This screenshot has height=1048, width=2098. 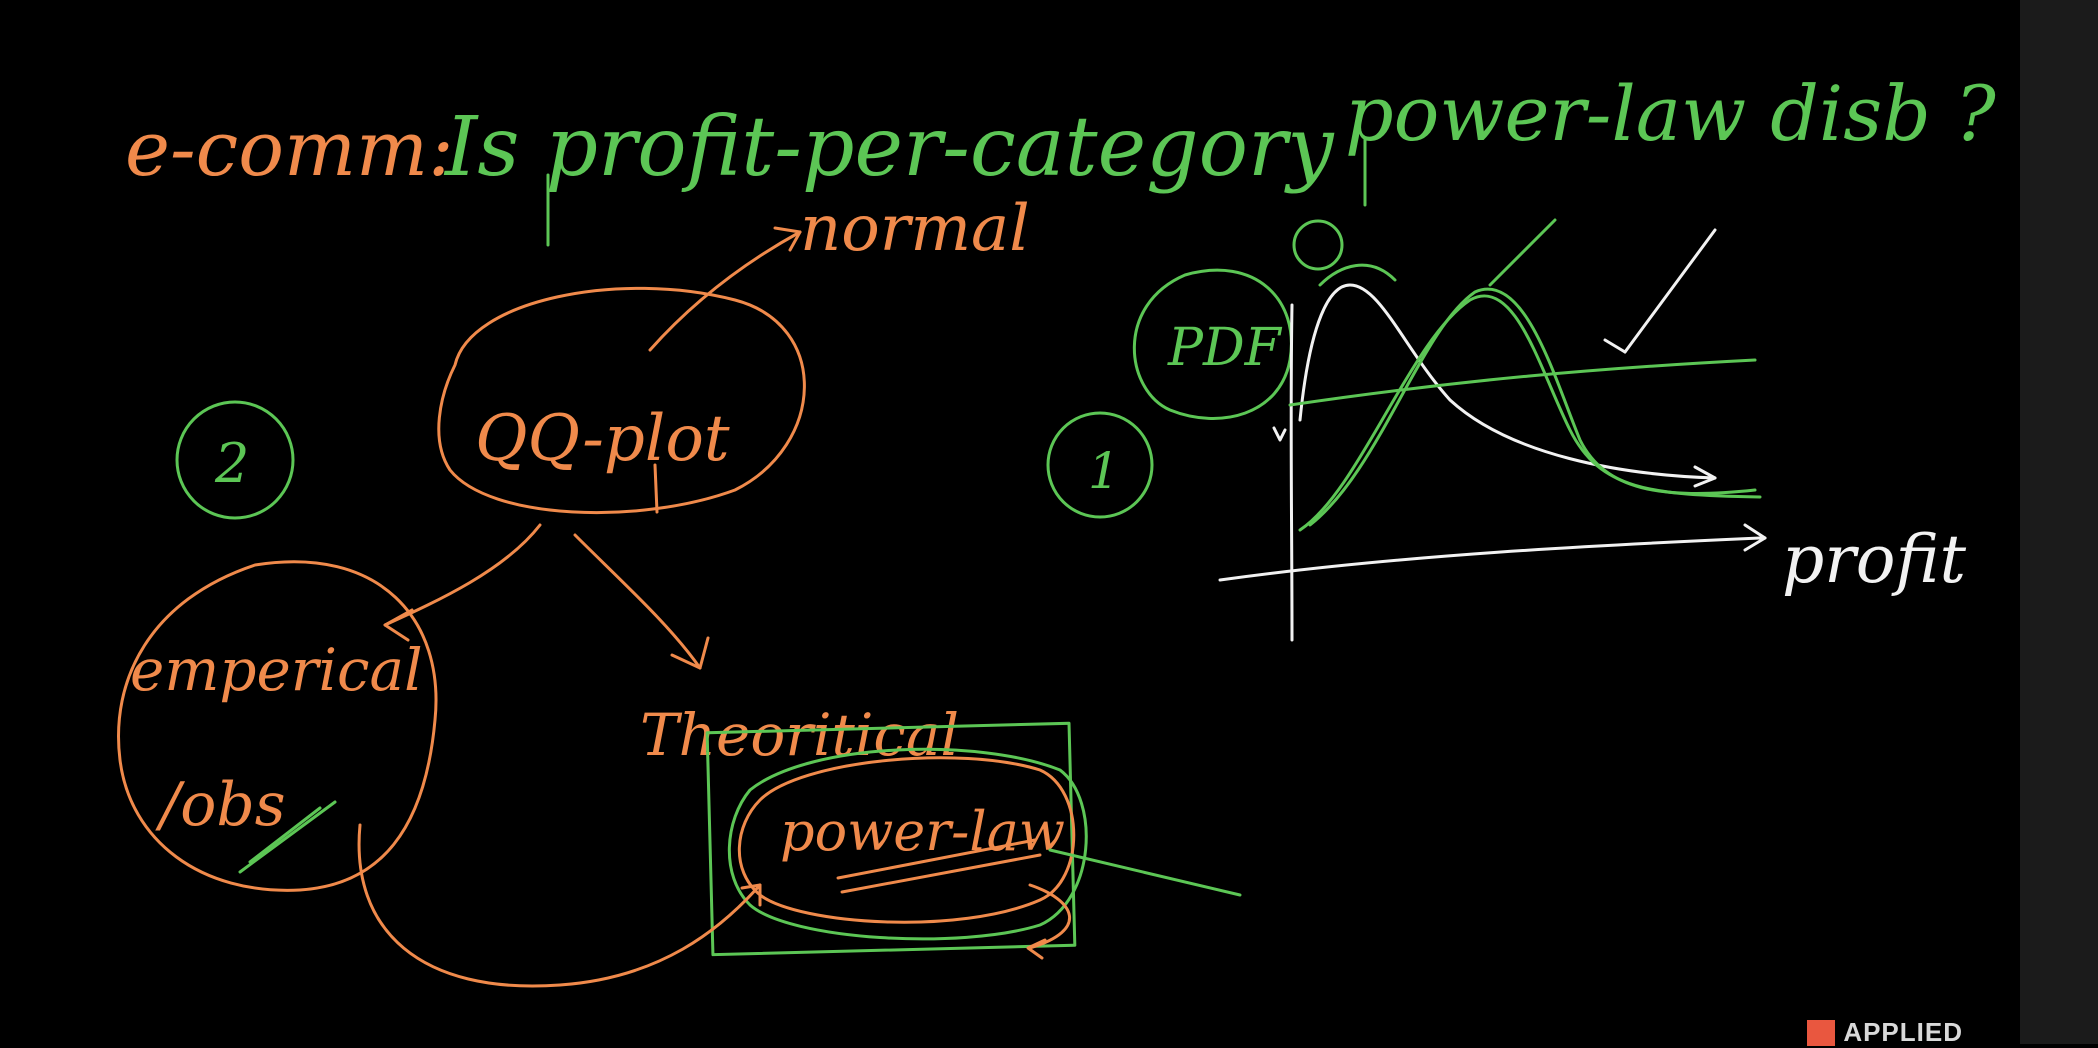 What do you see at coordinates (2059, 522) in the screenshot?
I see `right-edge-panel` at bounding box center [2059, 522].